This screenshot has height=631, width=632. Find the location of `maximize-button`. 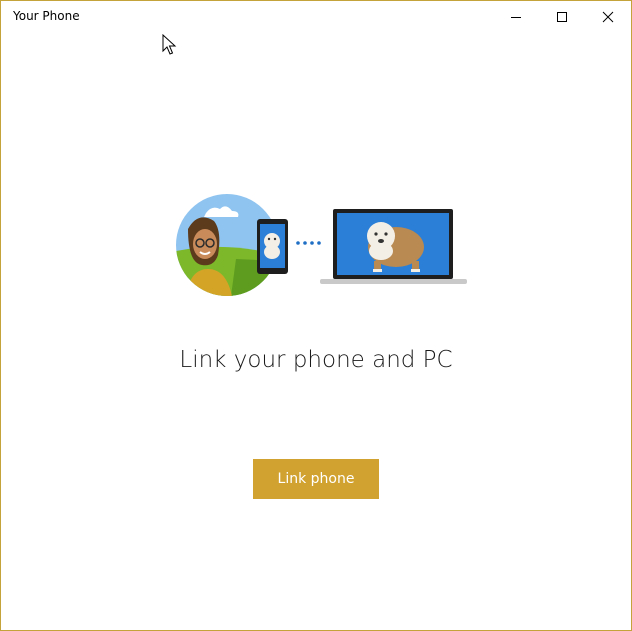

maximize-button is located at coordinates (562, 16).